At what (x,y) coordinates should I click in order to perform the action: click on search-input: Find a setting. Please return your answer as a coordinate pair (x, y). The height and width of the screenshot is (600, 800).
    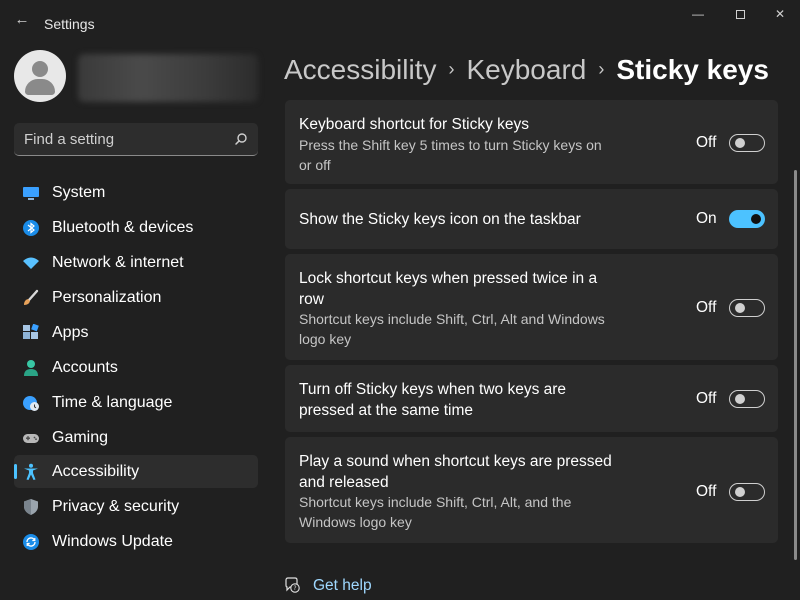
    Looking at the image, I should click on (69, 139).